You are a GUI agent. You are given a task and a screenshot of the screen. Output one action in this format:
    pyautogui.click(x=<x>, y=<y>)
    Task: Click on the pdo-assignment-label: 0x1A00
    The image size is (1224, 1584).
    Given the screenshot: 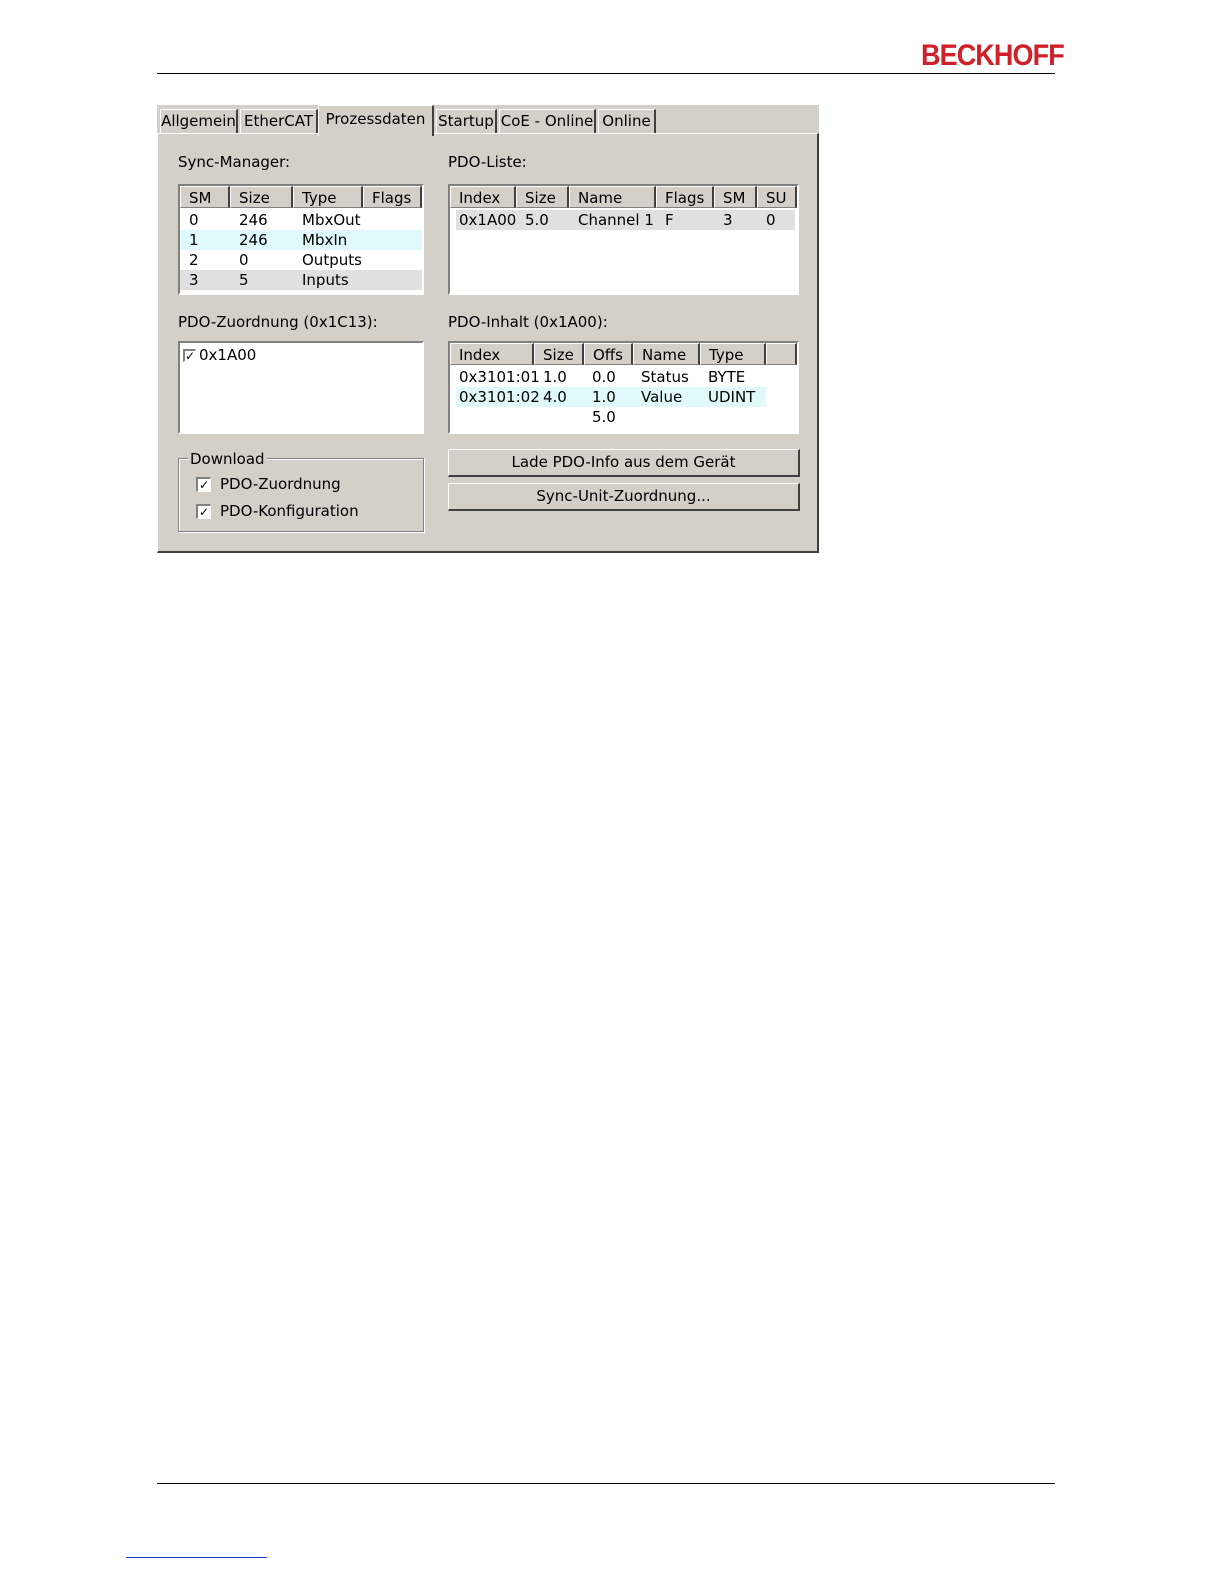 What is the action you would take?
    pyautogui.click(x=228, y=355)
    